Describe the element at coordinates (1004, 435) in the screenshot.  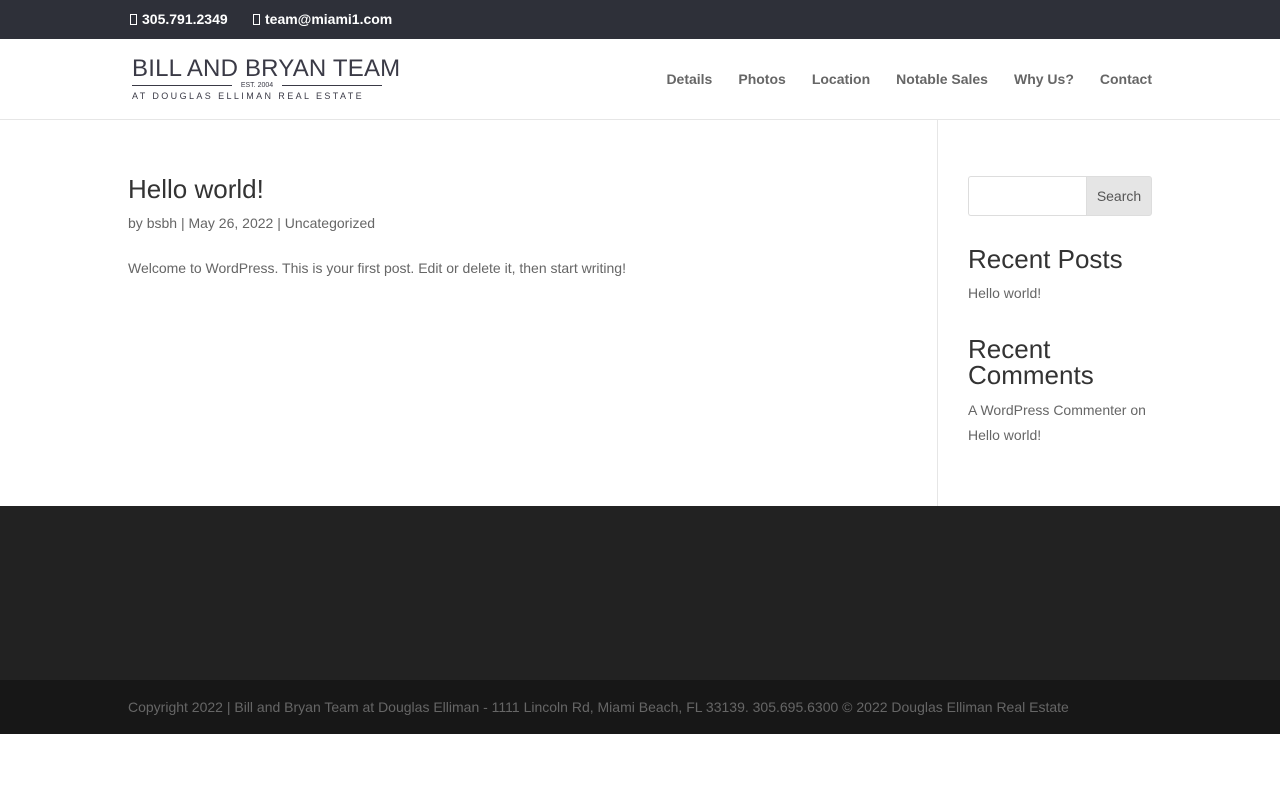
I see `comment-post-link: Hello world!` at that location.